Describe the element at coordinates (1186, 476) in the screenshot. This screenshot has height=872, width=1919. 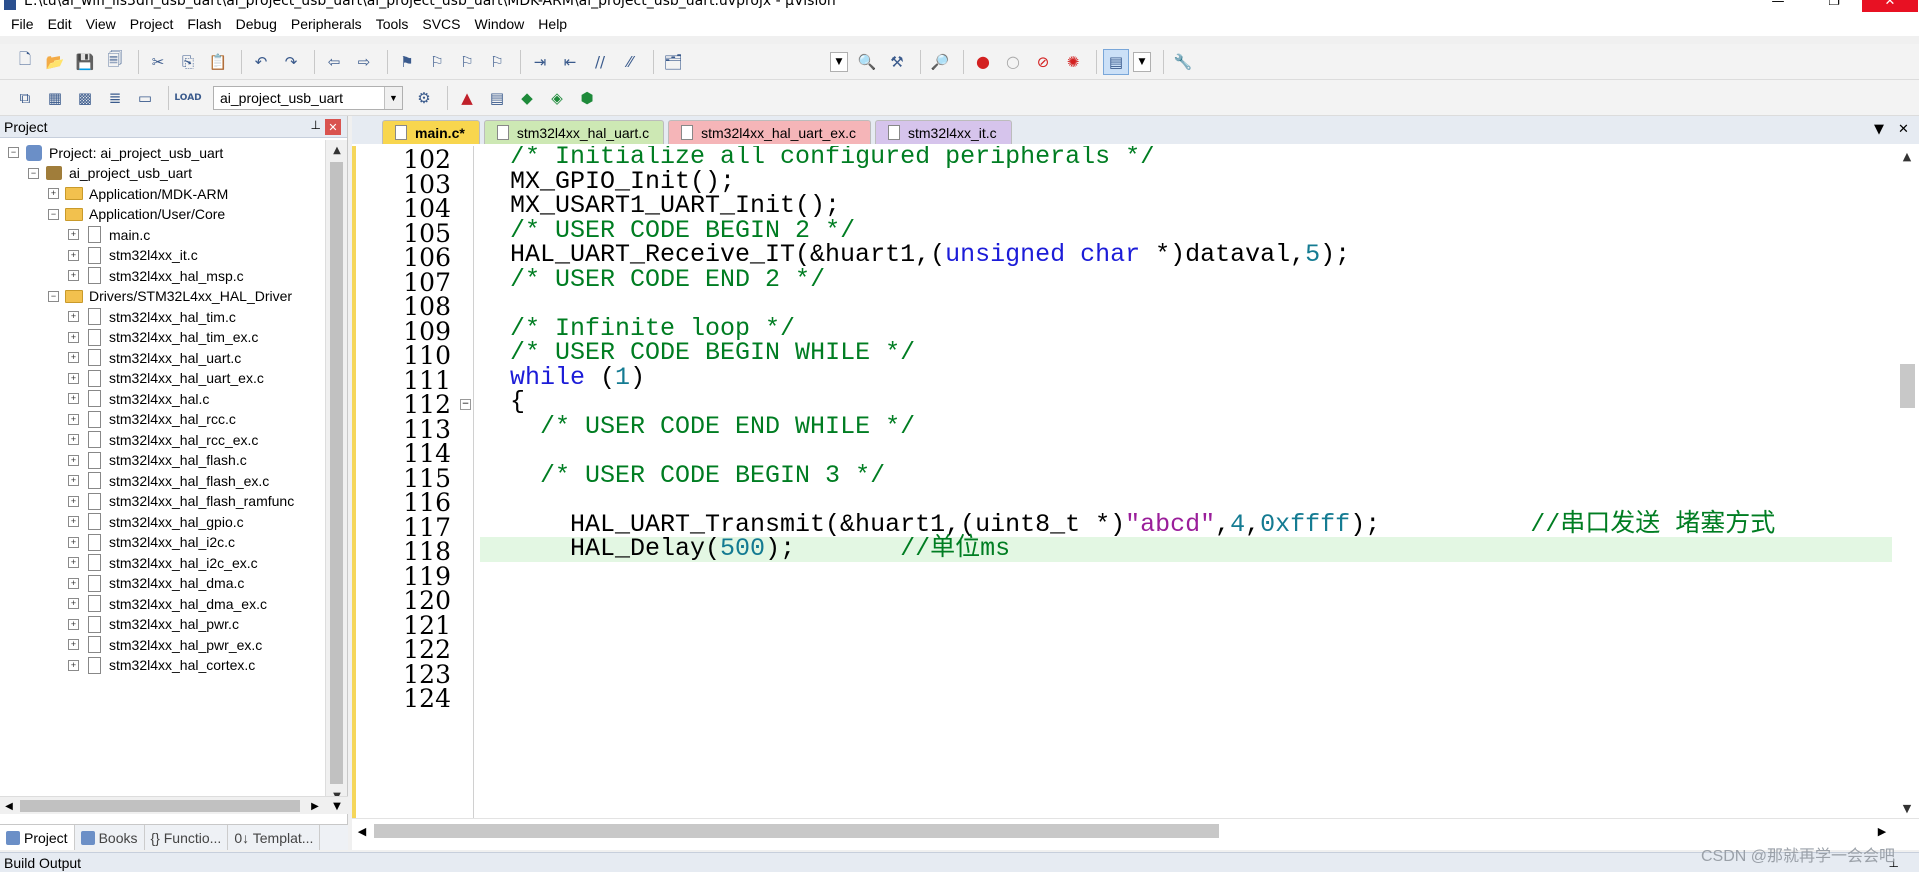
I see `code-line: /* USER CODE BEGIN 3 */` at that location.